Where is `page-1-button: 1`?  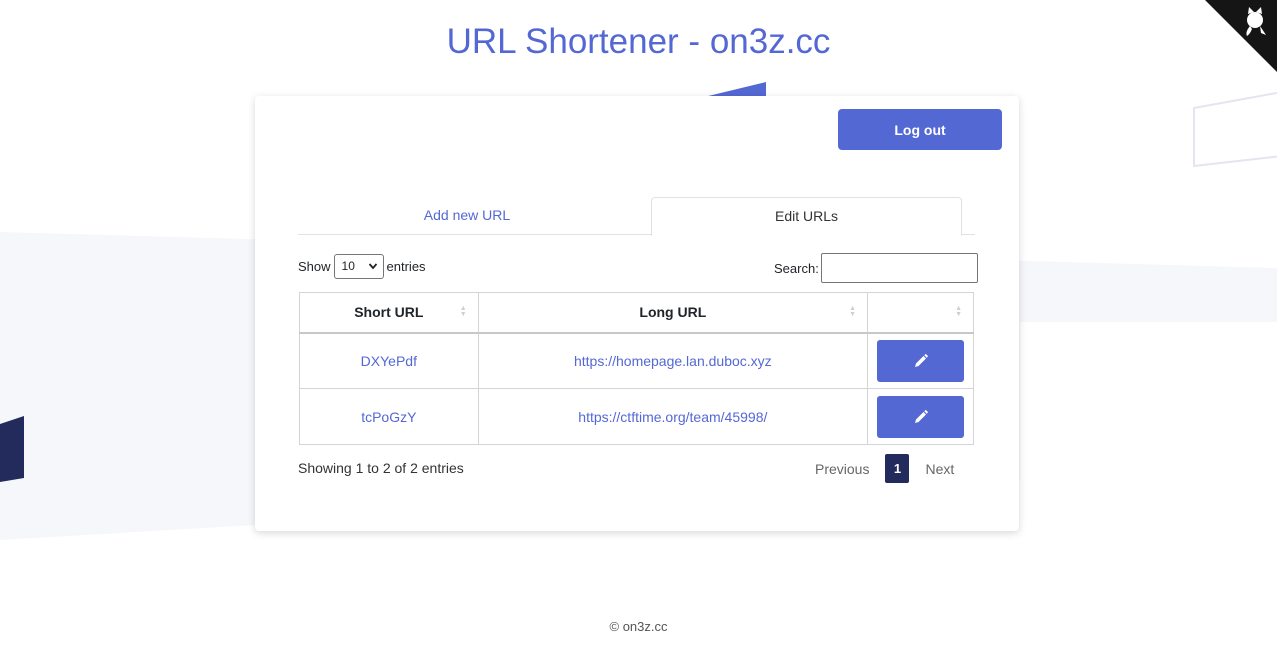
page-1-button: 1 is located at coordinates (897, 468).